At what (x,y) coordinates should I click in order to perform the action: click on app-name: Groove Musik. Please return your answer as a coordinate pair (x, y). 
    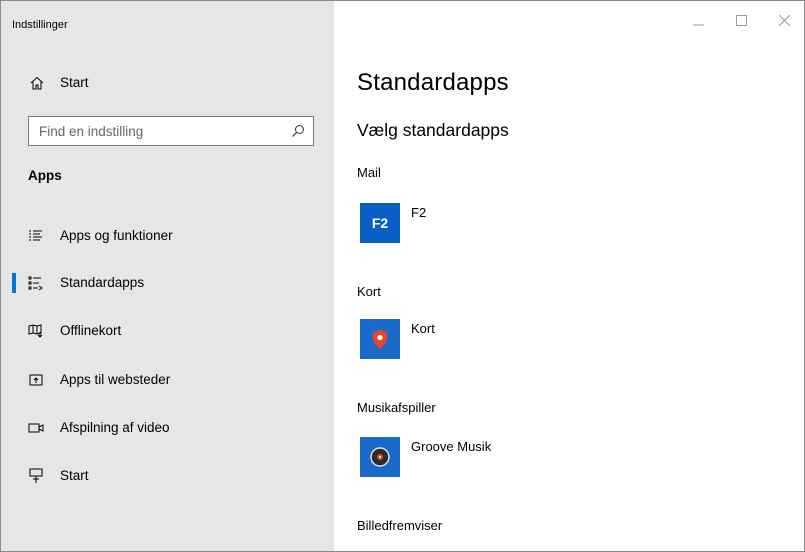
    Looking at the image, I should click on (451, 446).